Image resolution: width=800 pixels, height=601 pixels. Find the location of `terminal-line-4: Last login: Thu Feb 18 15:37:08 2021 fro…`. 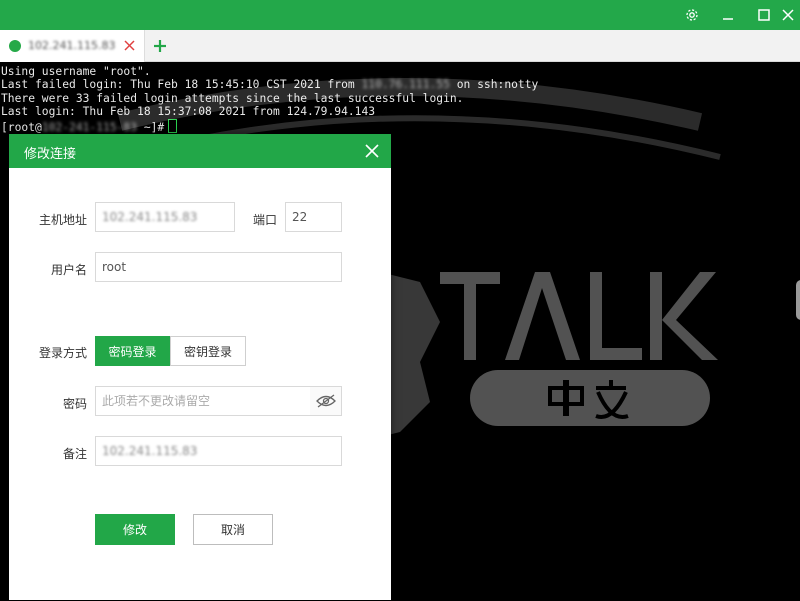

terminal-line-4: Last login: Thu Feb 18 15:37:08 2021 fro… is located at coordinates (188, 111).